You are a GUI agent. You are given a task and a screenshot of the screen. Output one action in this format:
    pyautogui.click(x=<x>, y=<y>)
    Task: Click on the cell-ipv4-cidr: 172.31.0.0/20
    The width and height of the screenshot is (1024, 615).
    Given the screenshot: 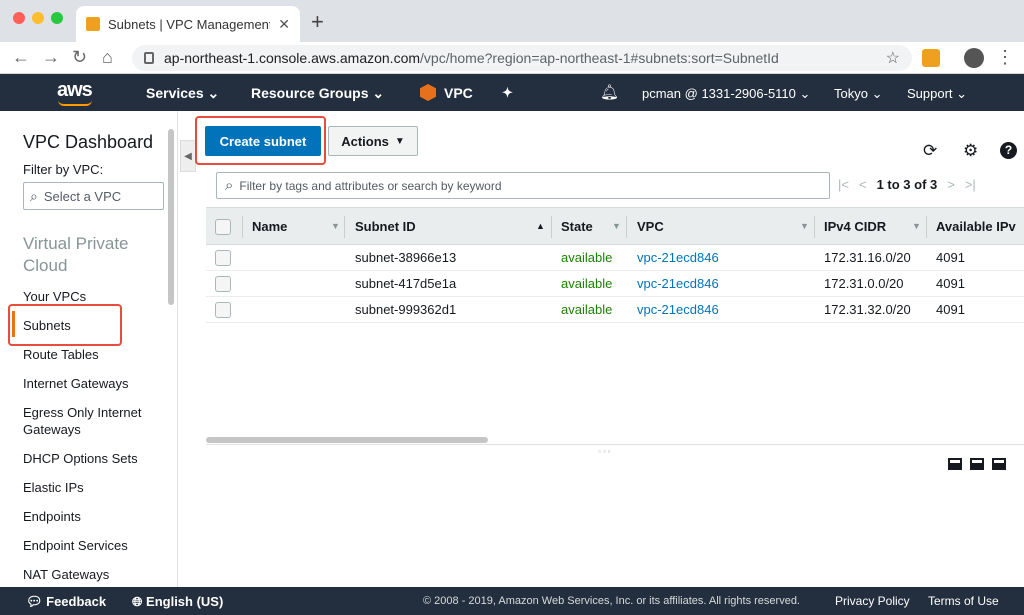 What is the action you would take?
    pyautogui.click(x=864, y=283)
    